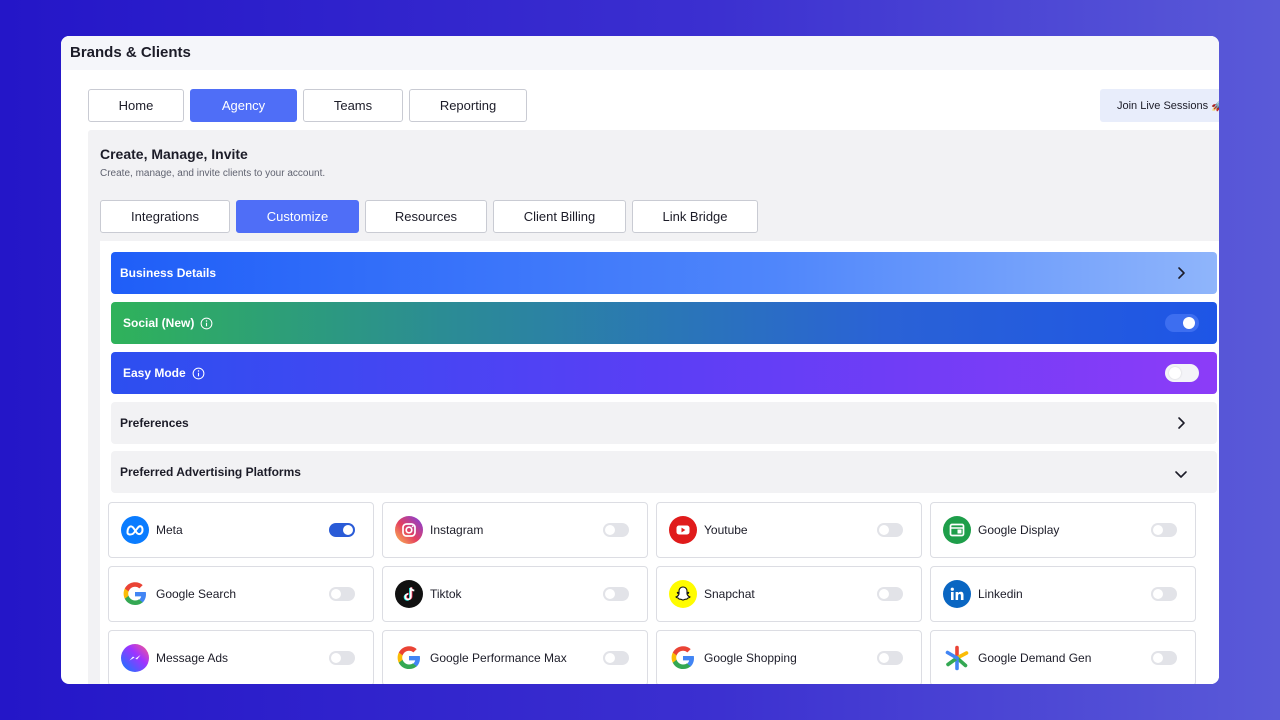 This screenshot has width=1280, height=720. What do you see at coordinates (559, 216) in the screenshot?
I see `tab-client-billing: Client Billing` at bounding box center [559, 216].